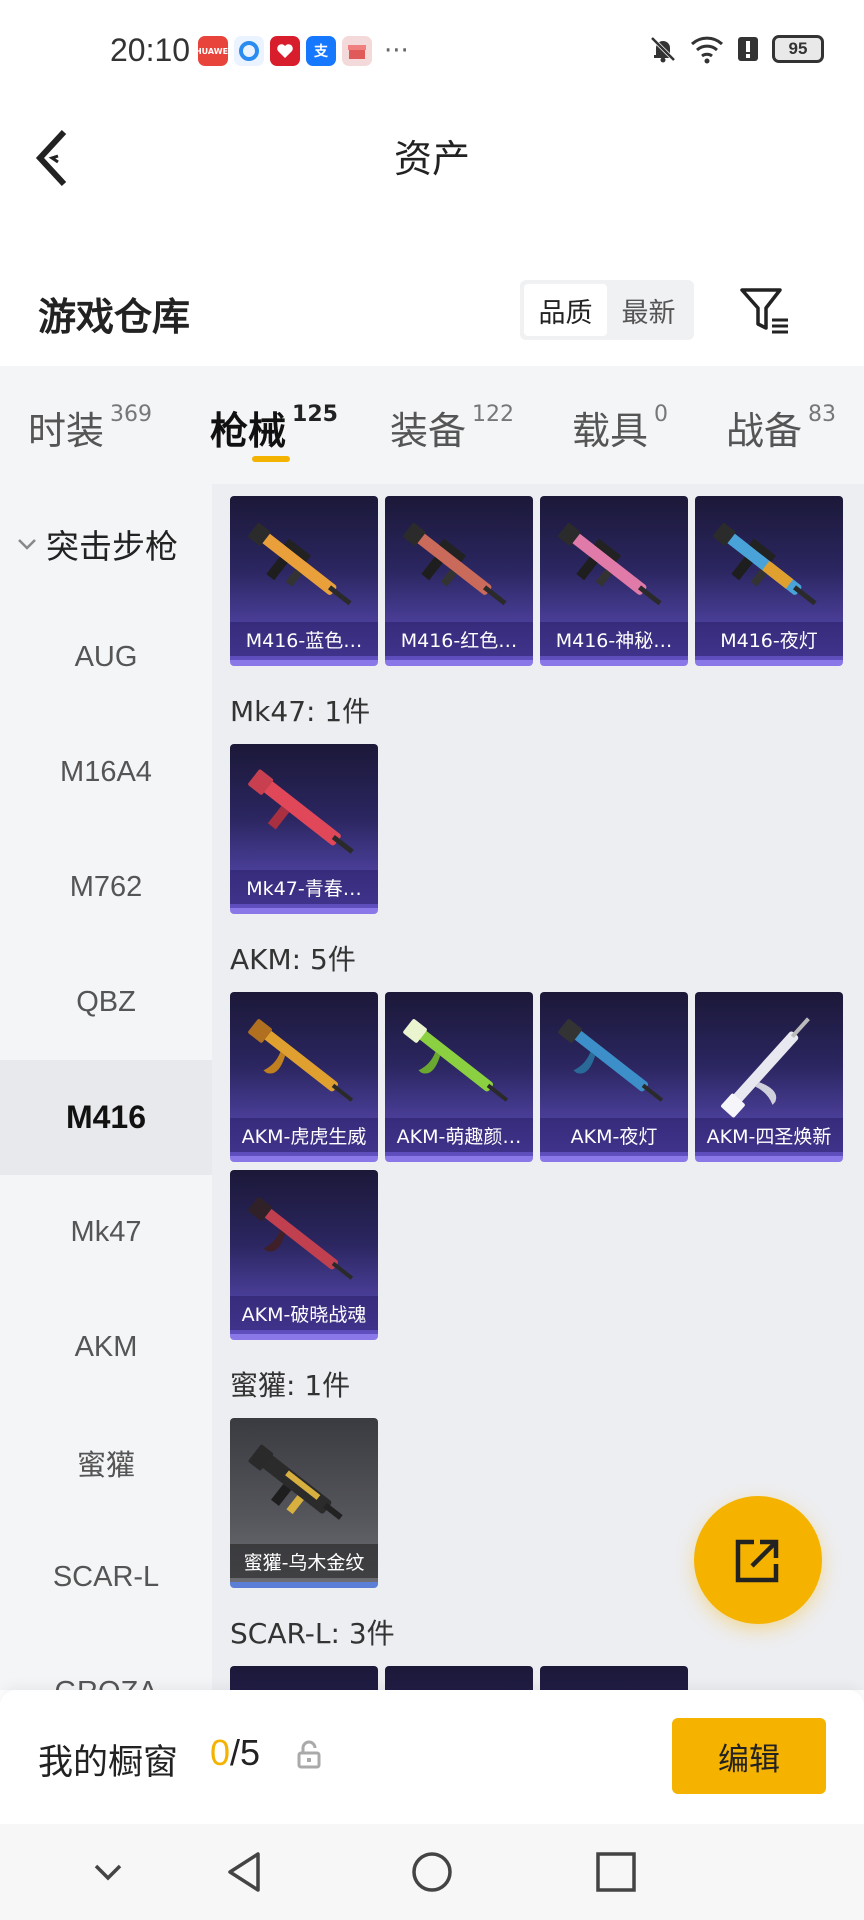 The height and width of the screenshot is (1920, 864). Describe the element at coordinates (798, 49) in the screenshot. I see `battery-indicator: 95` at that location.